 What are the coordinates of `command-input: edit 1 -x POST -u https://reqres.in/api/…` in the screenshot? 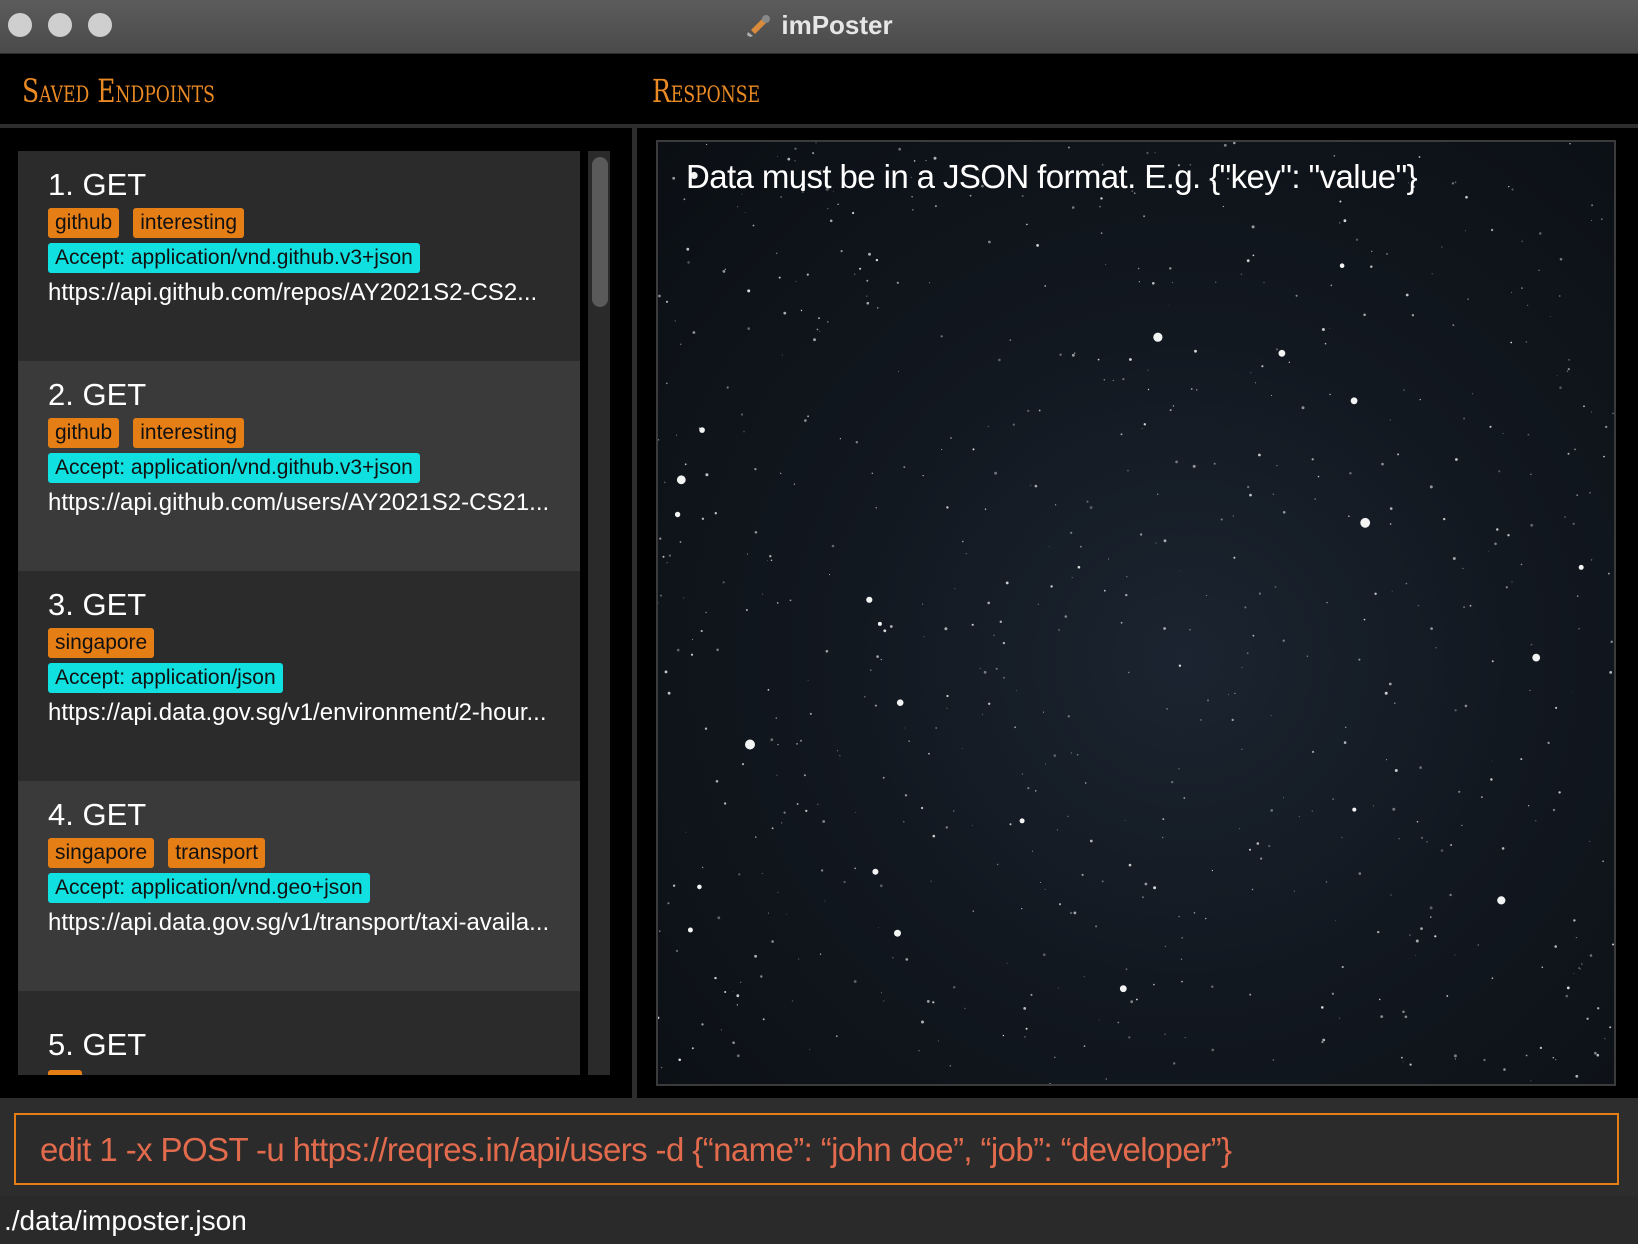 It's located at (816, 1149).